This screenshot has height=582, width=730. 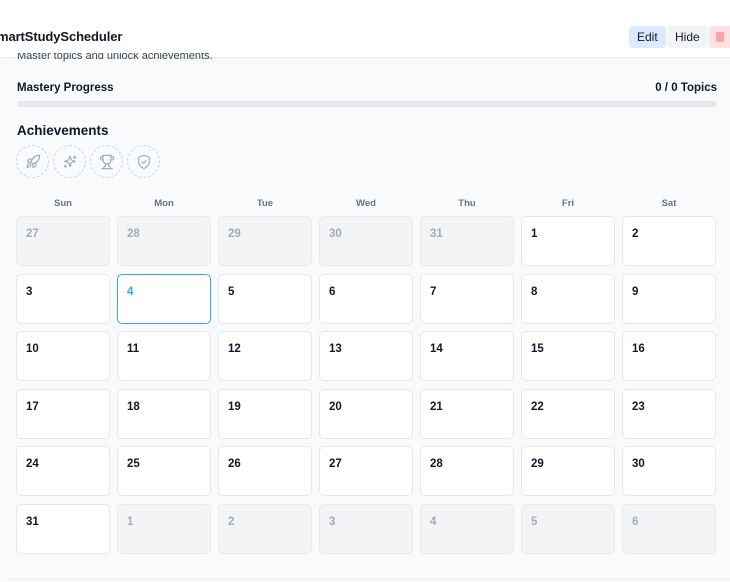 What do you see at coordinates (534, 292) in the screenshot?
I see `day-number: 8` at bounding box center [534, 292].